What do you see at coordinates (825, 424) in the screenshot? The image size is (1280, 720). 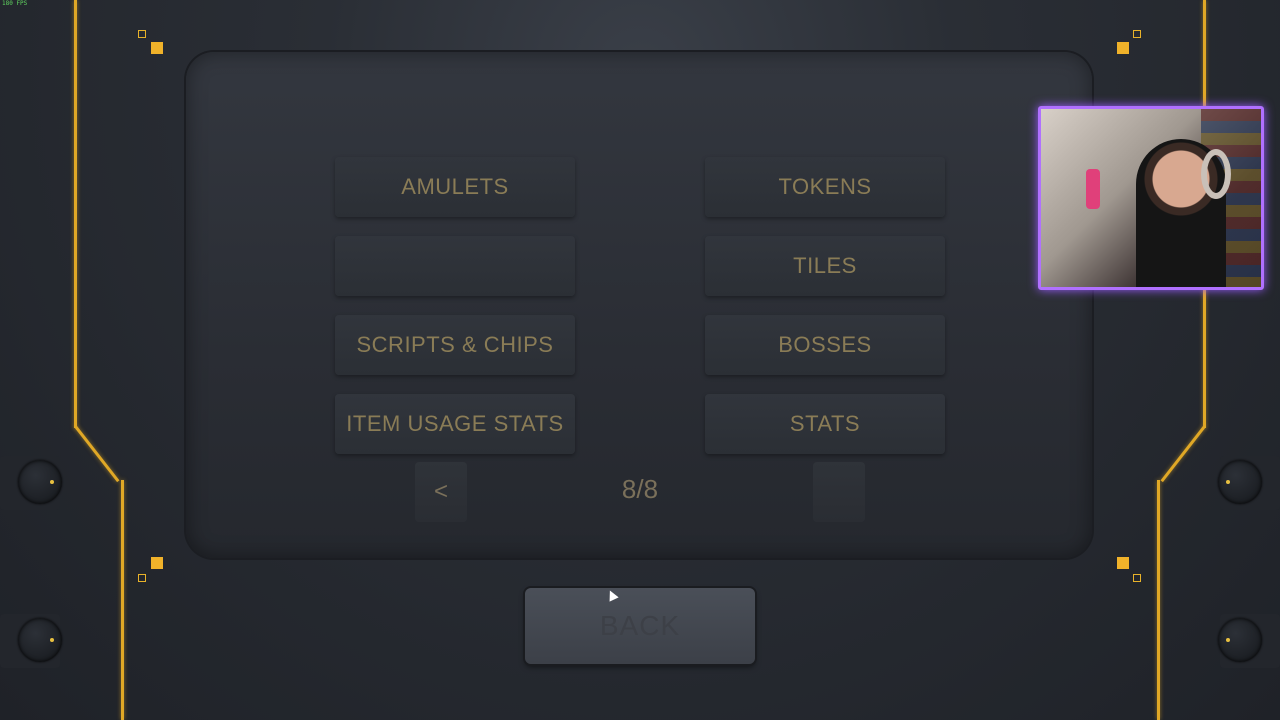 I see `stats-button: STATS` at bounding box center [825, 424].